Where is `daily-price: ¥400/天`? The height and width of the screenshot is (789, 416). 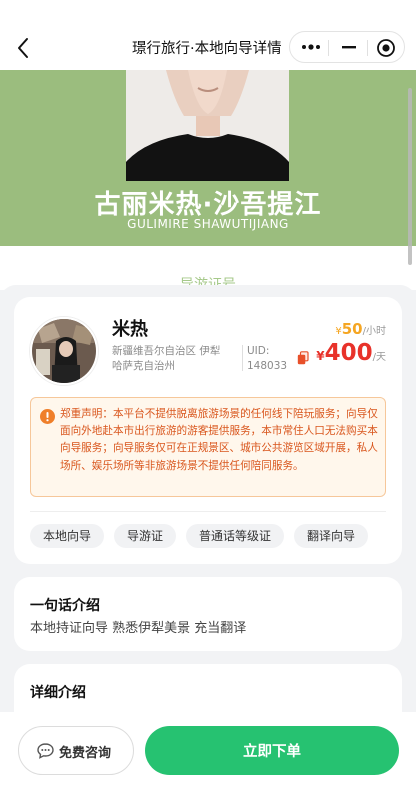 daily-price: ¥400/天 is located at coordinates (351, 353).